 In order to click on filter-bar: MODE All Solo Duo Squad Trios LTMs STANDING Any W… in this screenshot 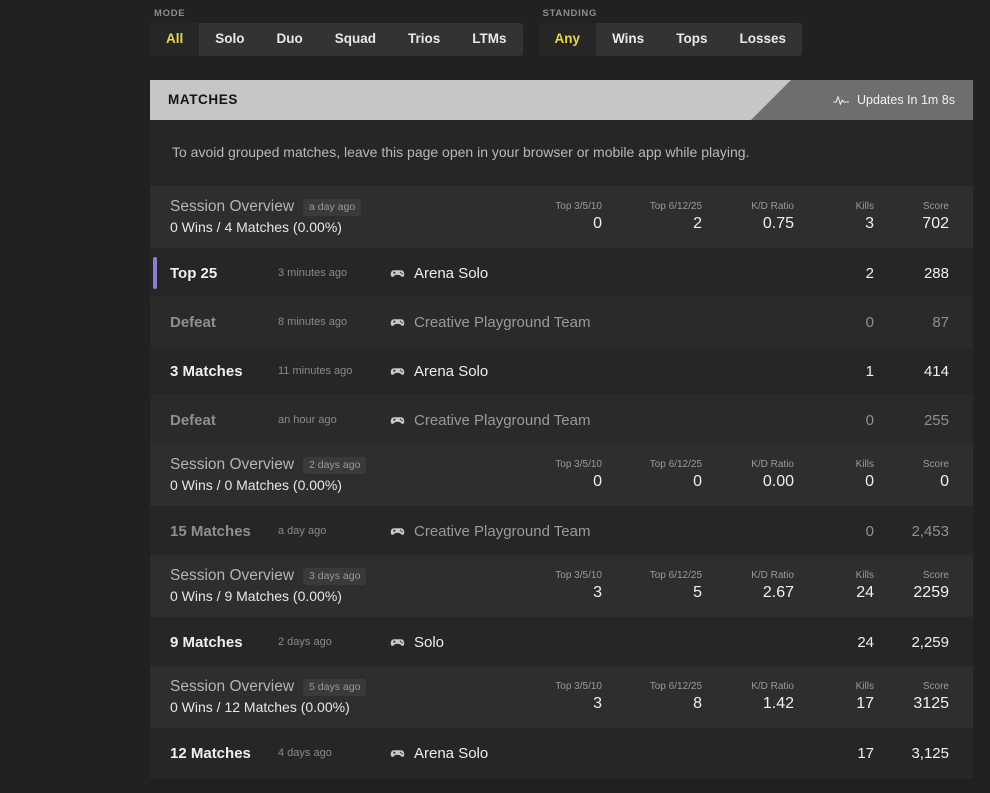, I will do `click(476, 28)`.